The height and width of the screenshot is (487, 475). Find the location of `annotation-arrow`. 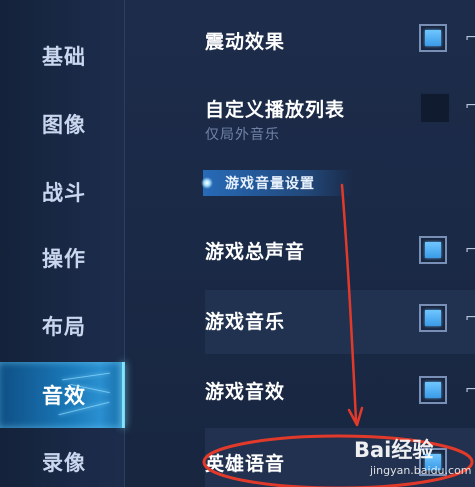

annotation-arrow is located at coordinates (349, 302).